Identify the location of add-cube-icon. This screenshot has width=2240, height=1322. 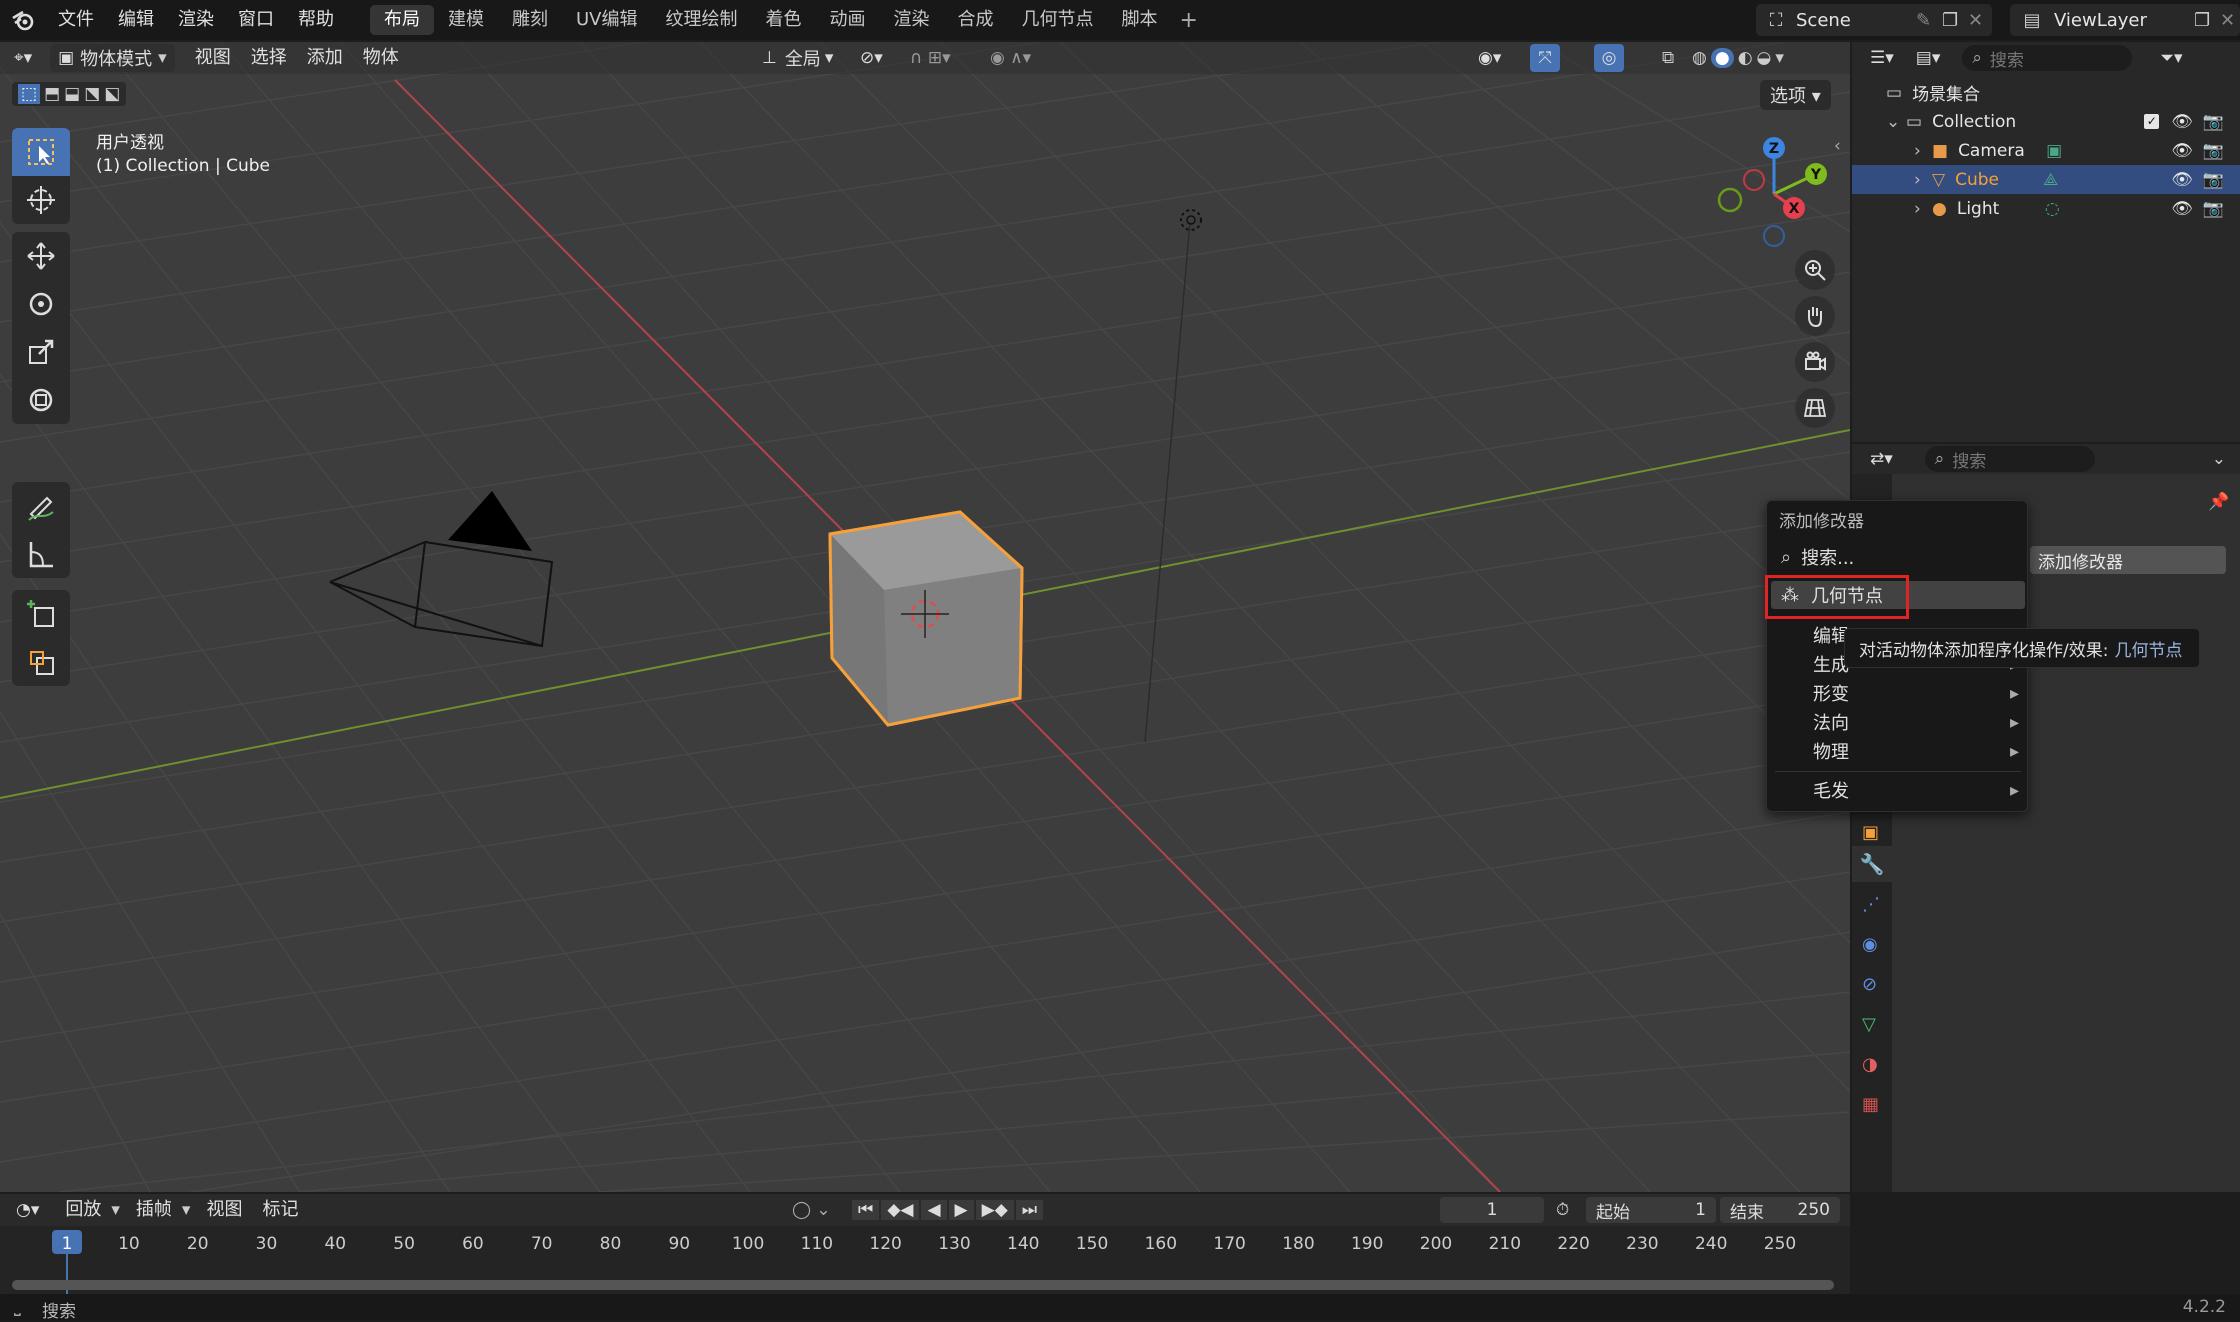
(41, 614).